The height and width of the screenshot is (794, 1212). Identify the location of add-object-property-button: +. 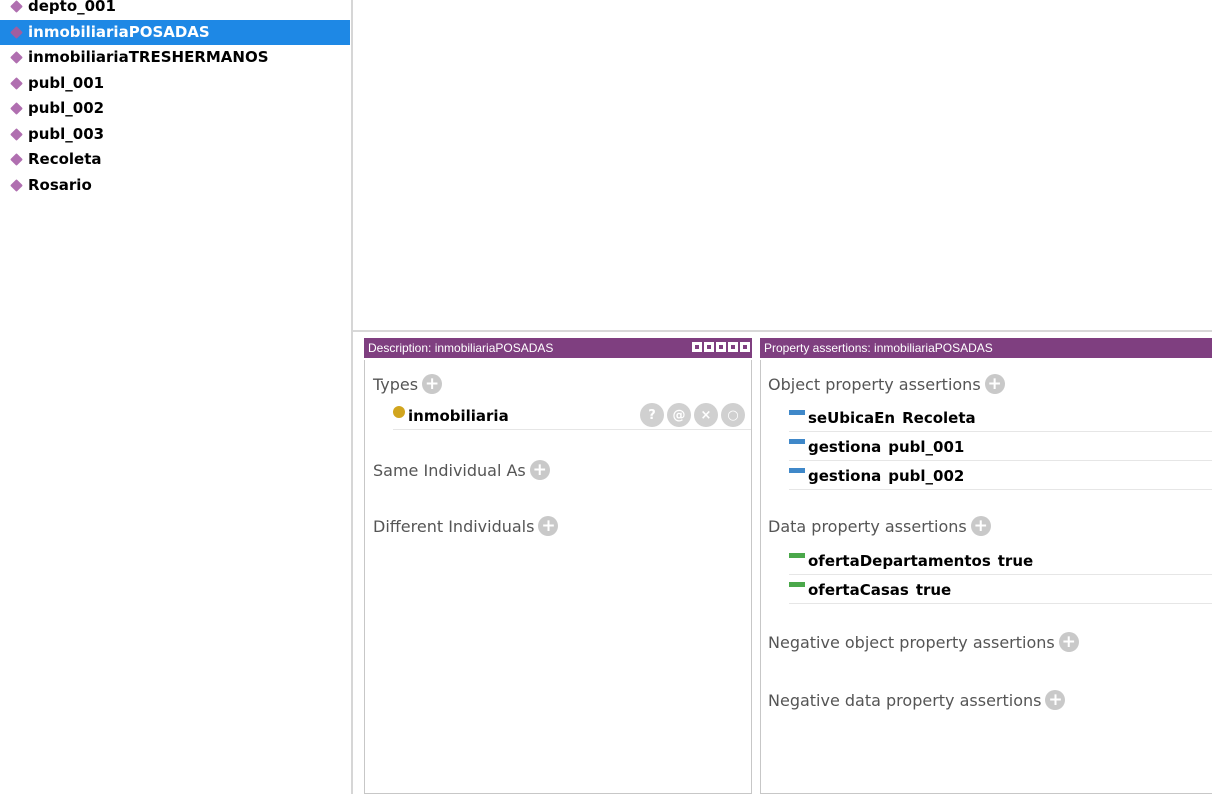
(994, 384).